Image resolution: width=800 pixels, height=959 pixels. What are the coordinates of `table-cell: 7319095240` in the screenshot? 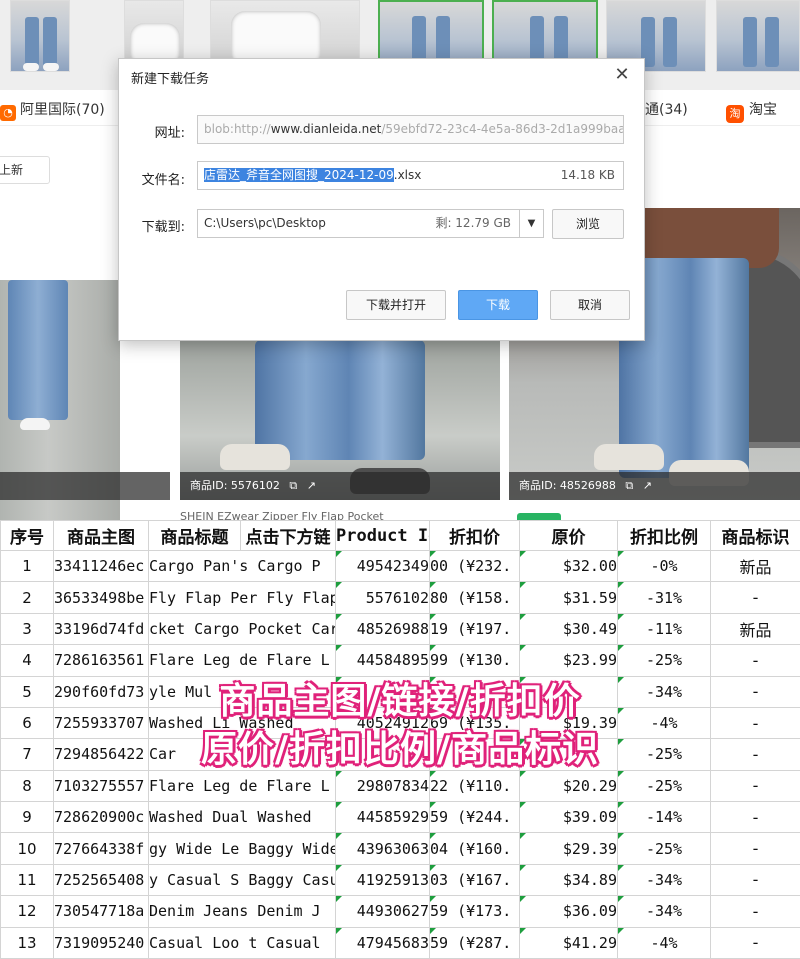 It's located at (101, 942).